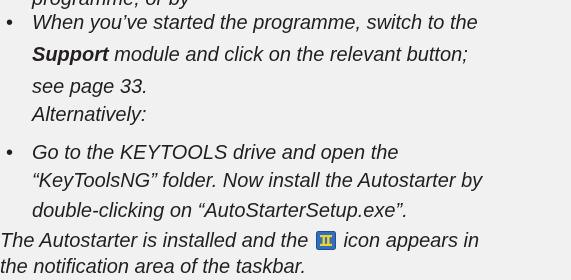 The height and width of the screenshot is (280, 571). I want to click on alternatively-label: Alternatively:, so click(89, 115).